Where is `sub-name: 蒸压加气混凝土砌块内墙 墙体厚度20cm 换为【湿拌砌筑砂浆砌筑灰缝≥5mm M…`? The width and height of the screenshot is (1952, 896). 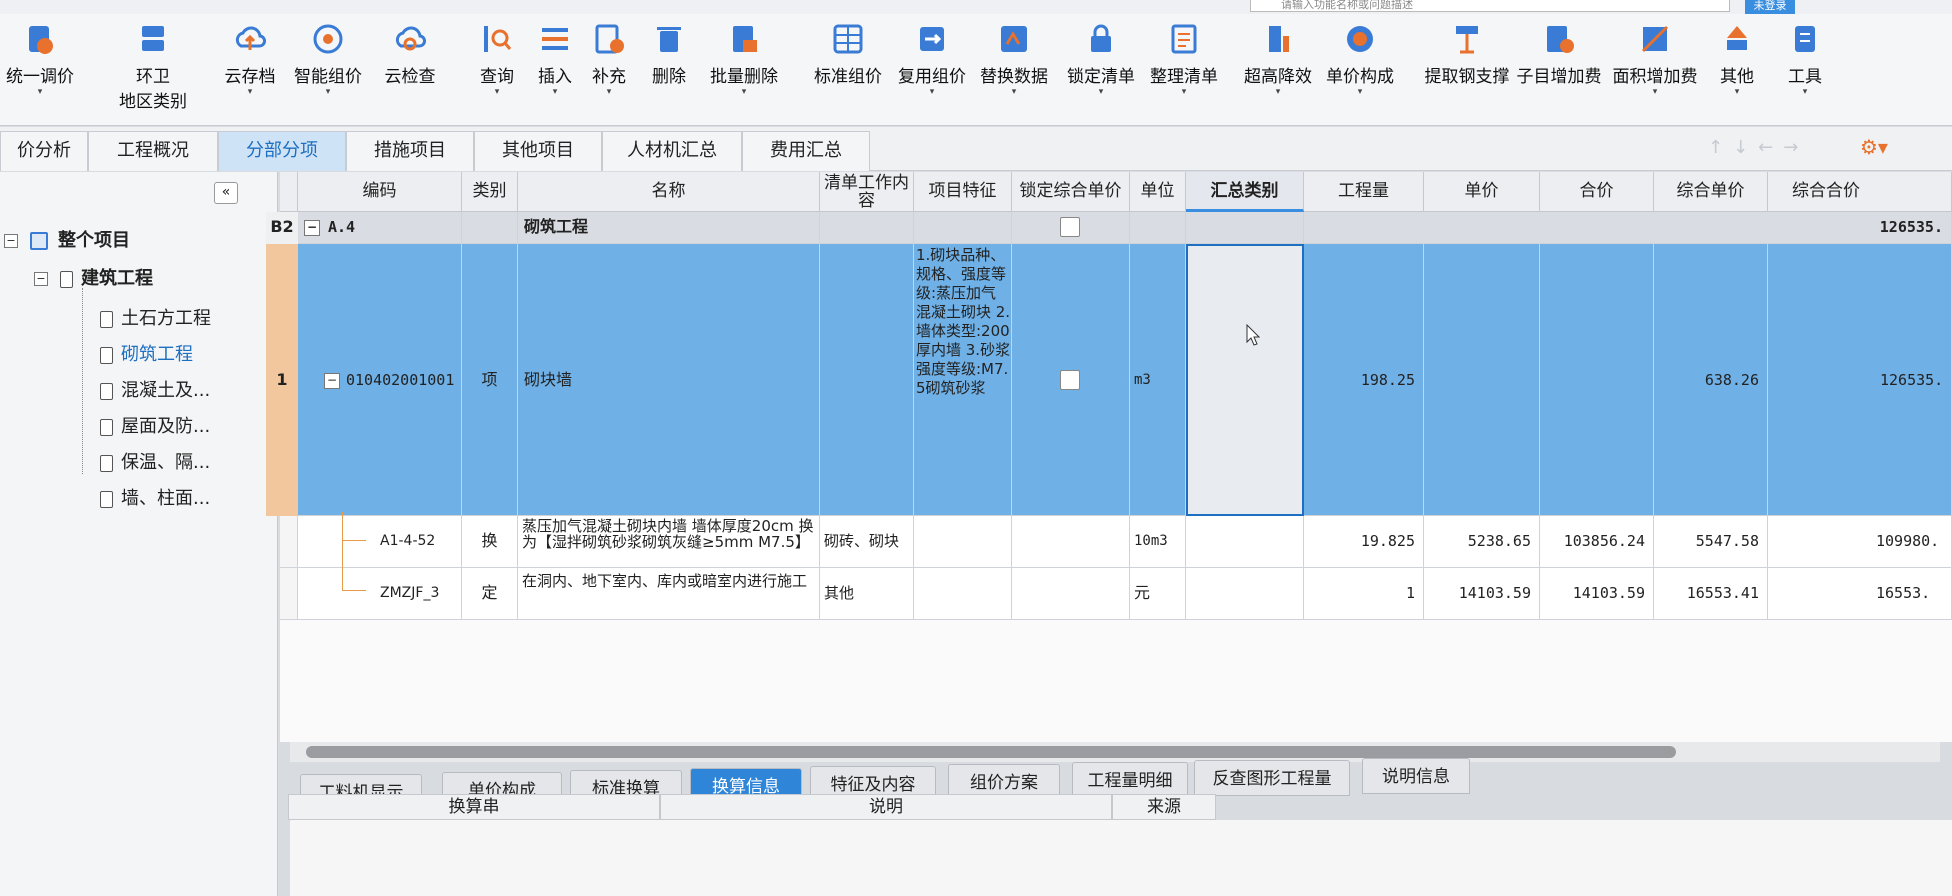
sub-name: 蒸压加气混凝土砌块内墙 墙体厚度20cm 换为【湿拌砌筑砂浆砌筑灰缝≥5mm M… is located at coordinates (669, 542).